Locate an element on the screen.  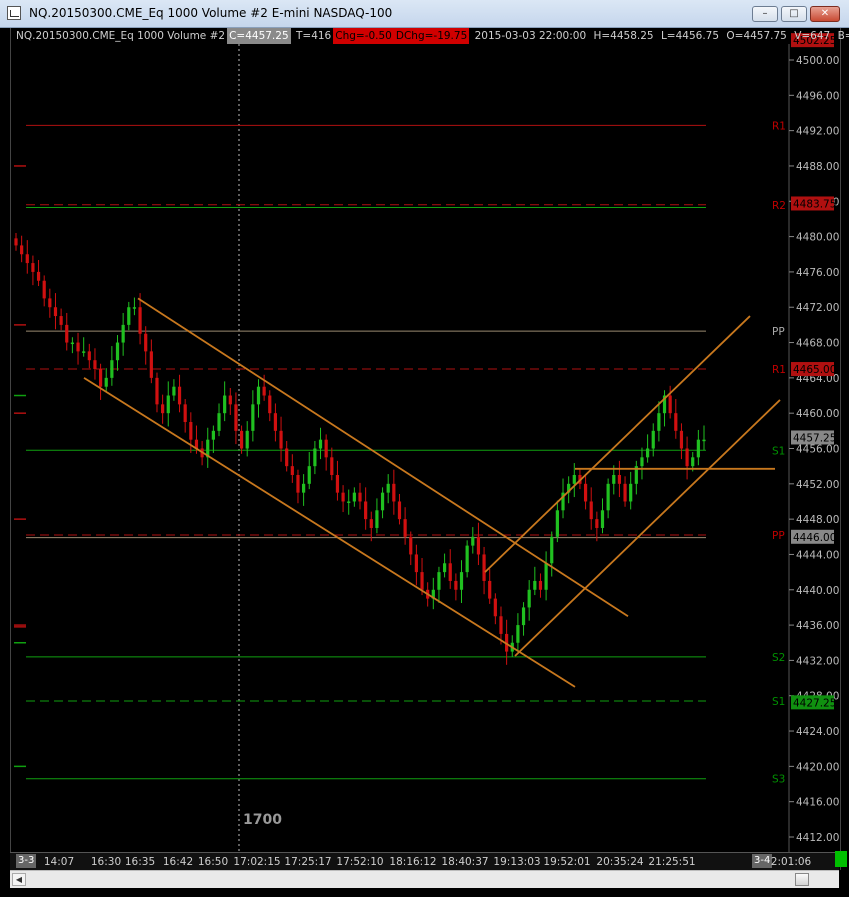
x-axis-tick-label: 19:52:01 is located at coordinates (567, 862).